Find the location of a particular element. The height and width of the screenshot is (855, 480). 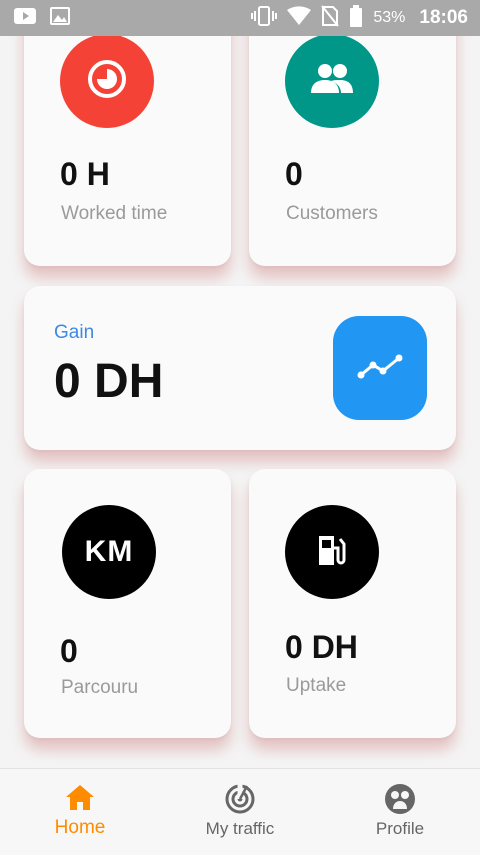

gas-station-icon is located at coordinates (332, 552).